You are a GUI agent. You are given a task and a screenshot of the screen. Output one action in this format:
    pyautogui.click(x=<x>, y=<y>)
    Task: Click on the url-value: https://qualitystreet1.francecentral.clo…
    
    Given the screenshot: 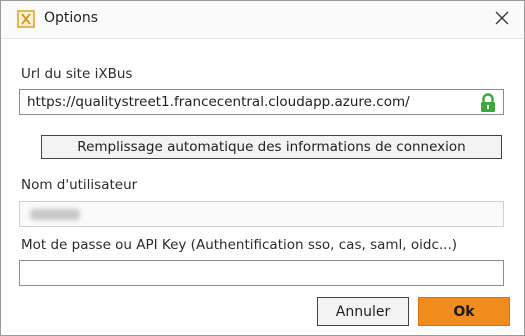 What is the action you would take?
    pyautogui.click(x=218, y=102)
    